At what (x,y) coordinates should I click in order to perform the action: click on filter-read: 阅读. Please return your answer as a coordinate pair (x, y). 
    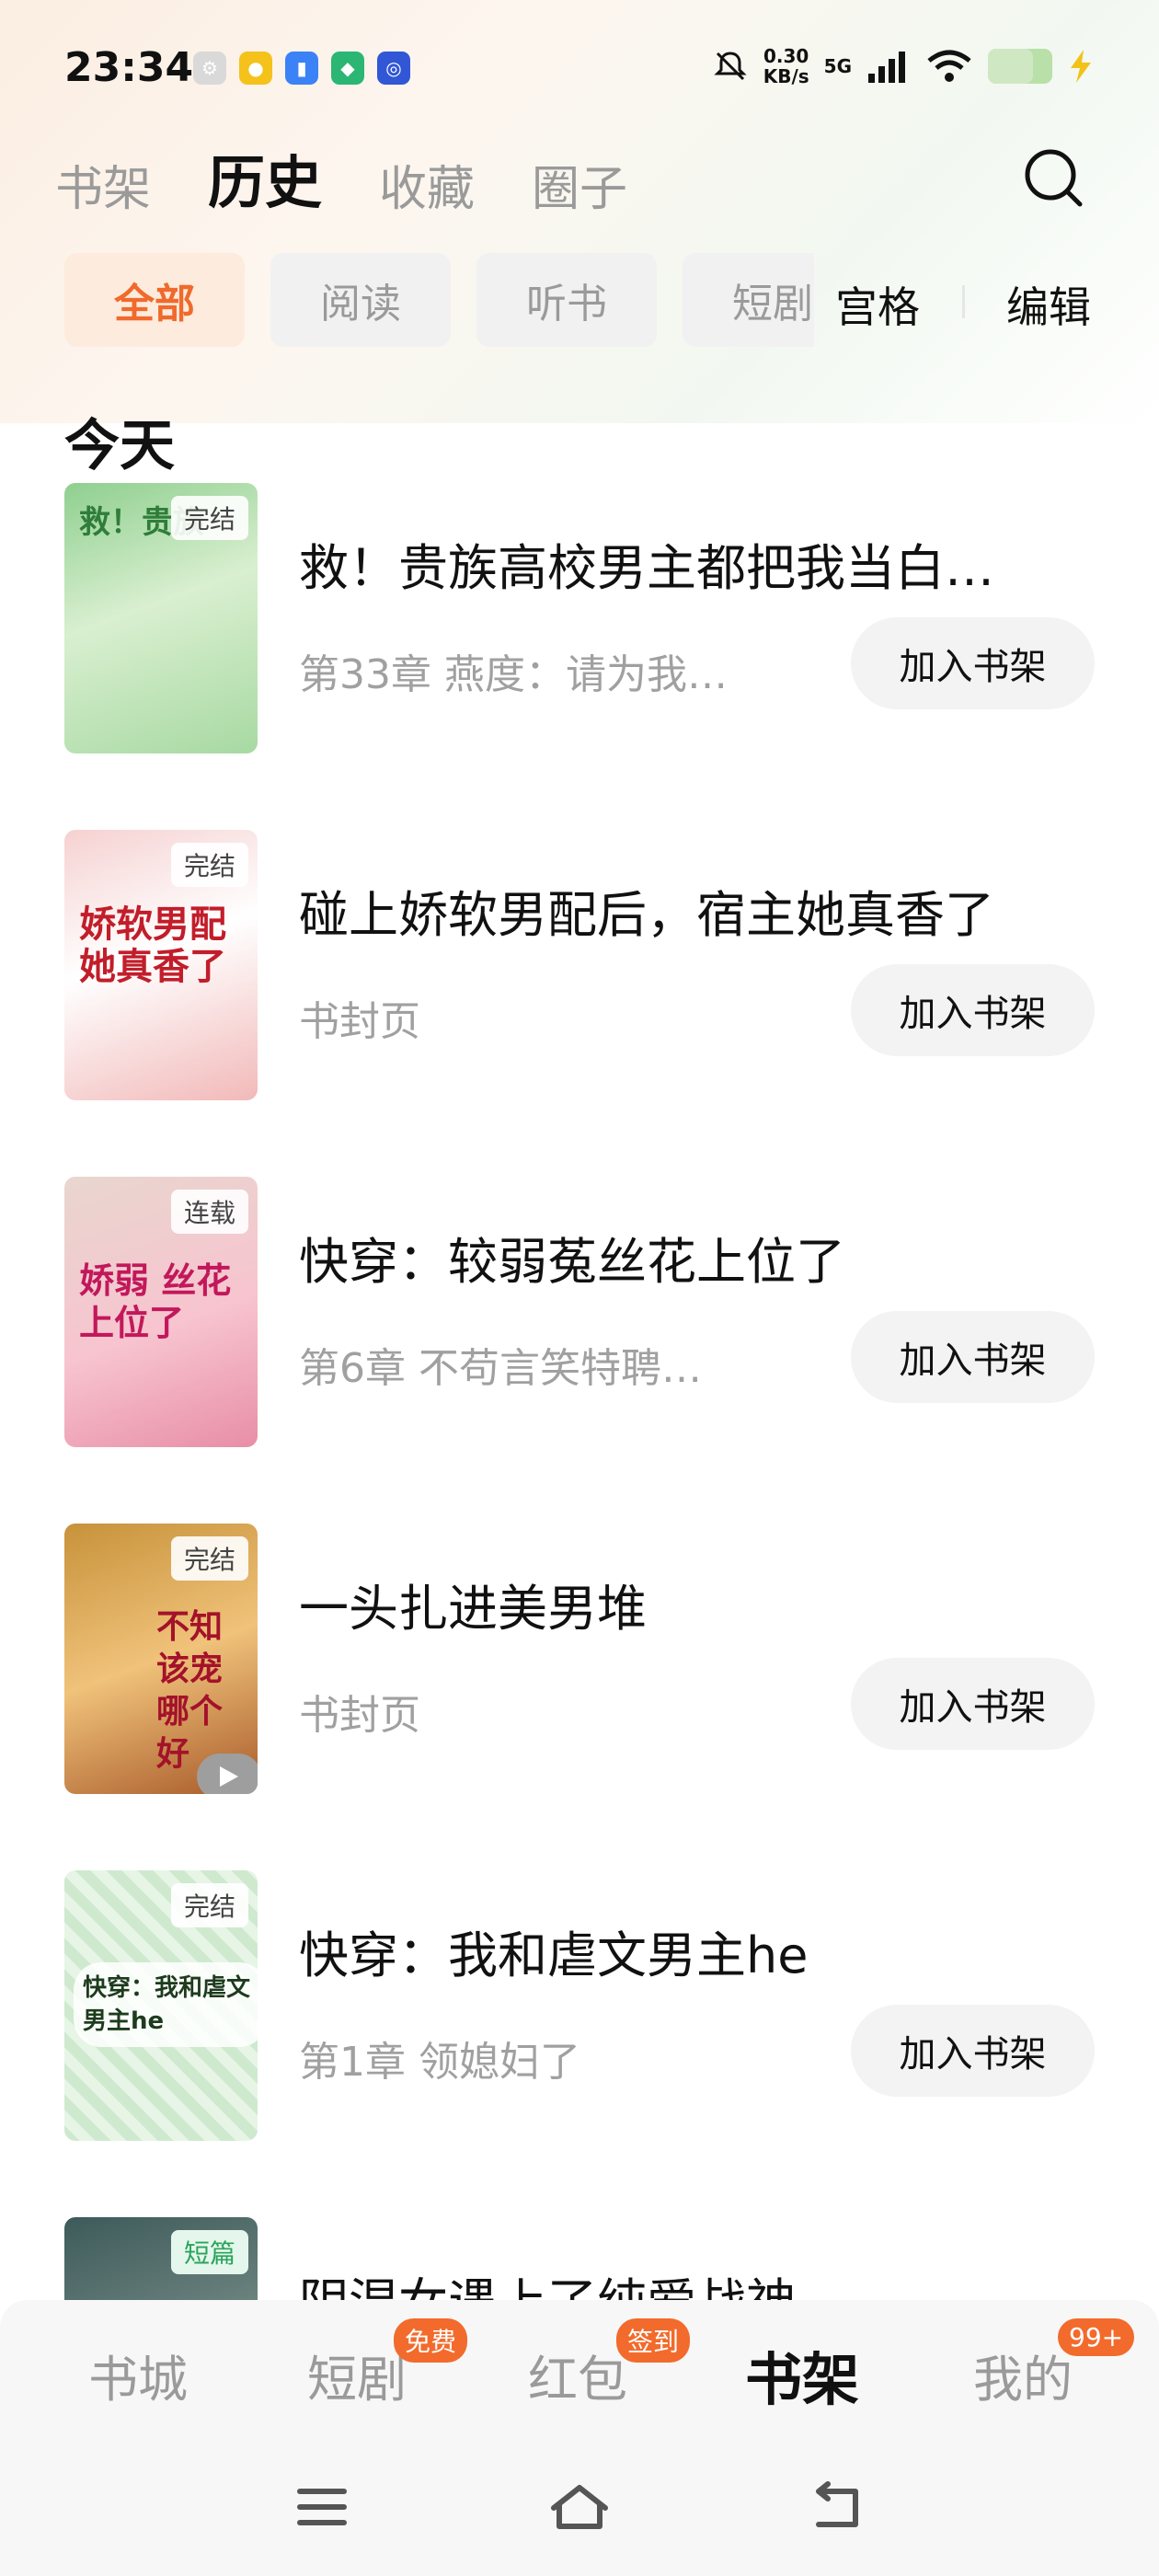
    Looking at the image, I should click on (360, 300).